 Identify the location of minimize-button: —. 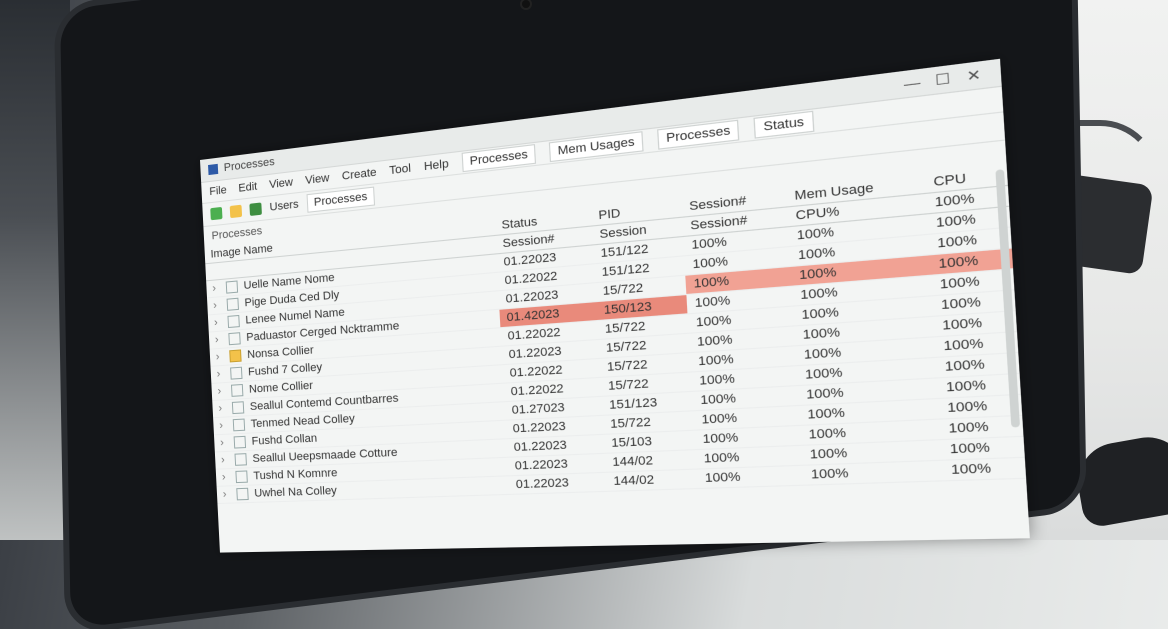
(911, 83).